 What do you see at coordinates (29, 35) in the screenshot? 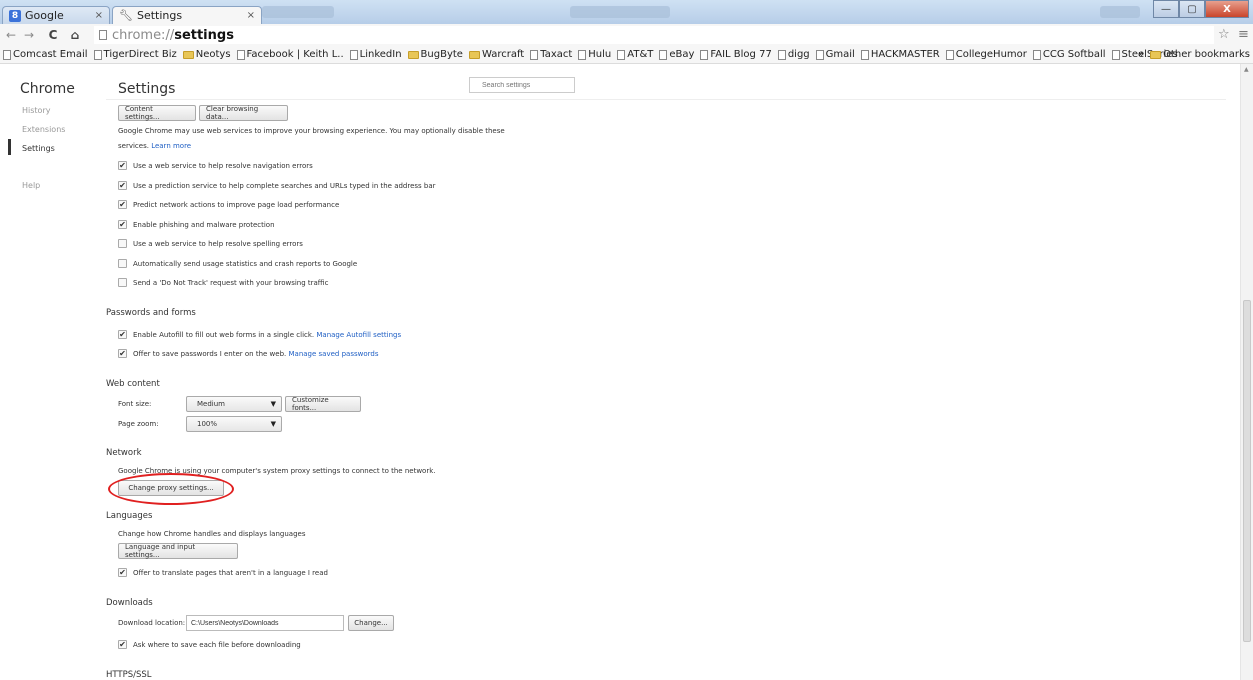
I see `forward-button: →` at bounding box center [29, 35].